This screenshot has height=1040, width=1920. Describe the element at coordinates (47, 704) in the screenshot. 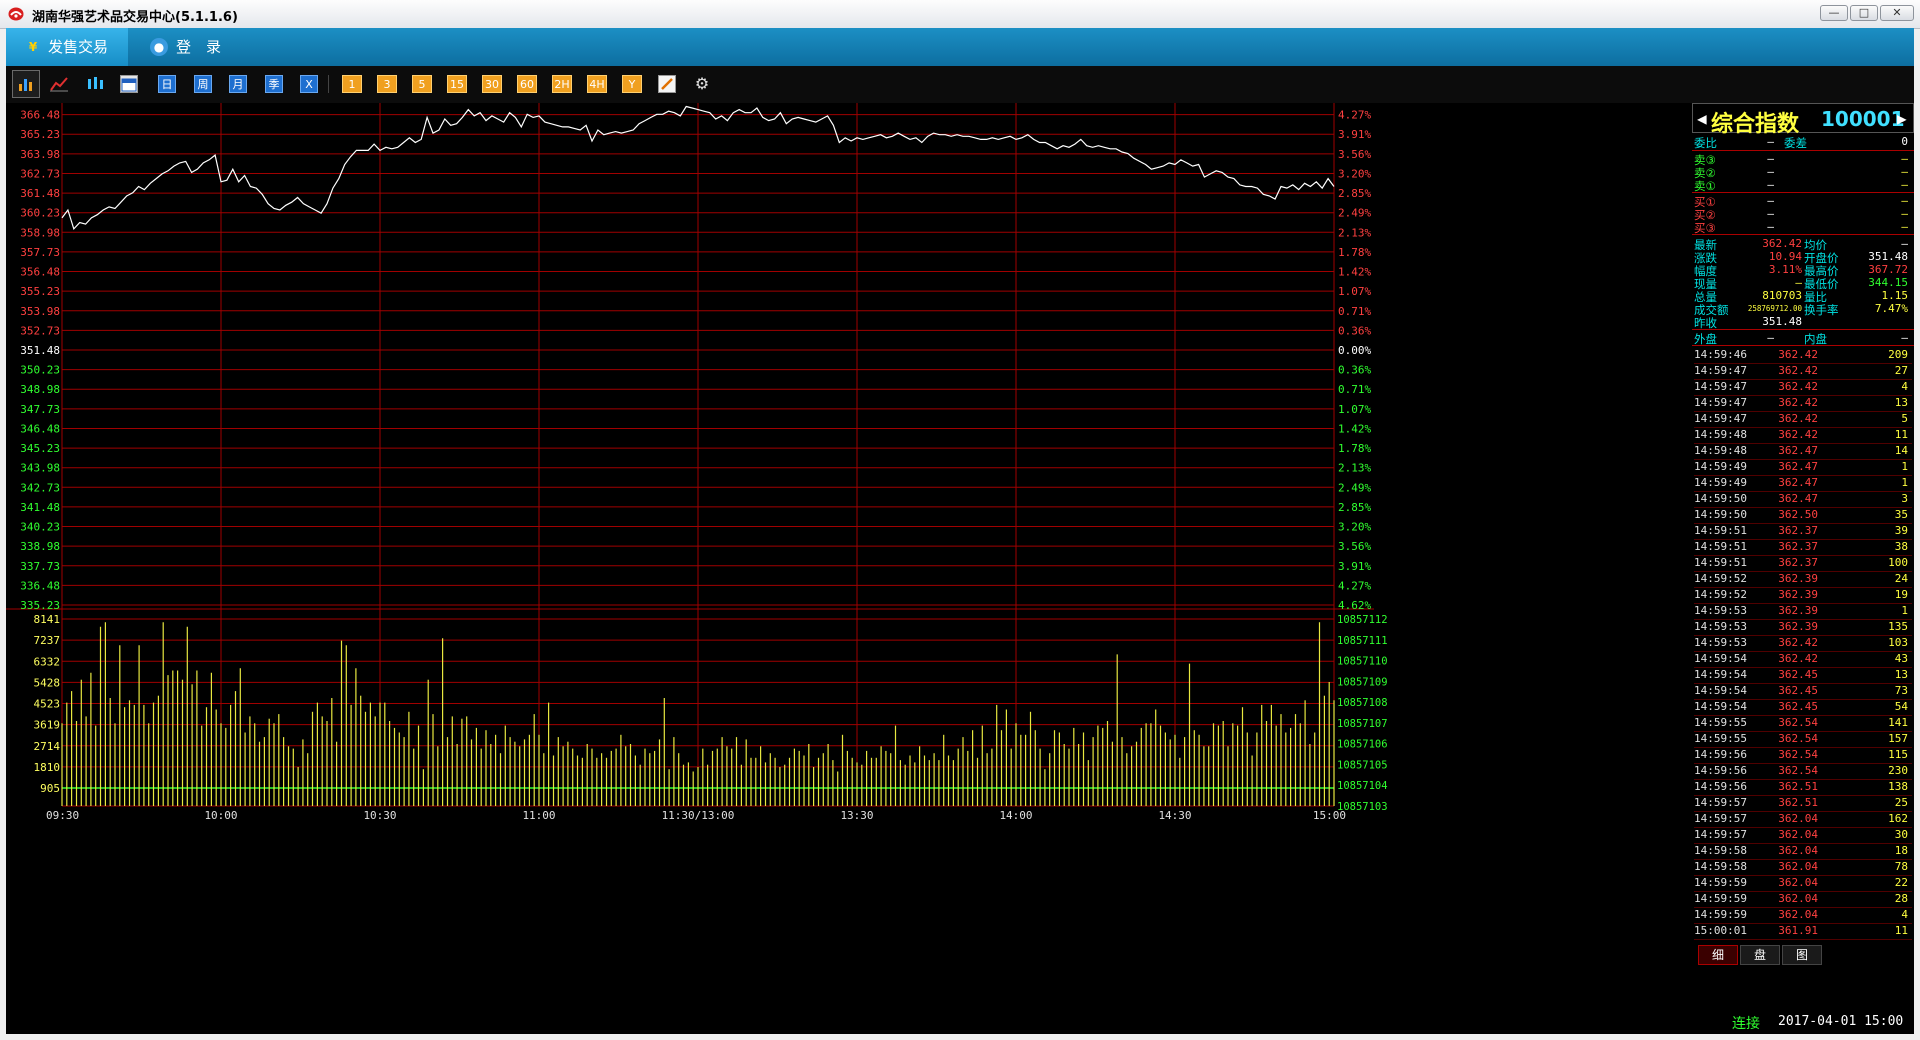

I see `volume-tick-label: 4523` at that location.